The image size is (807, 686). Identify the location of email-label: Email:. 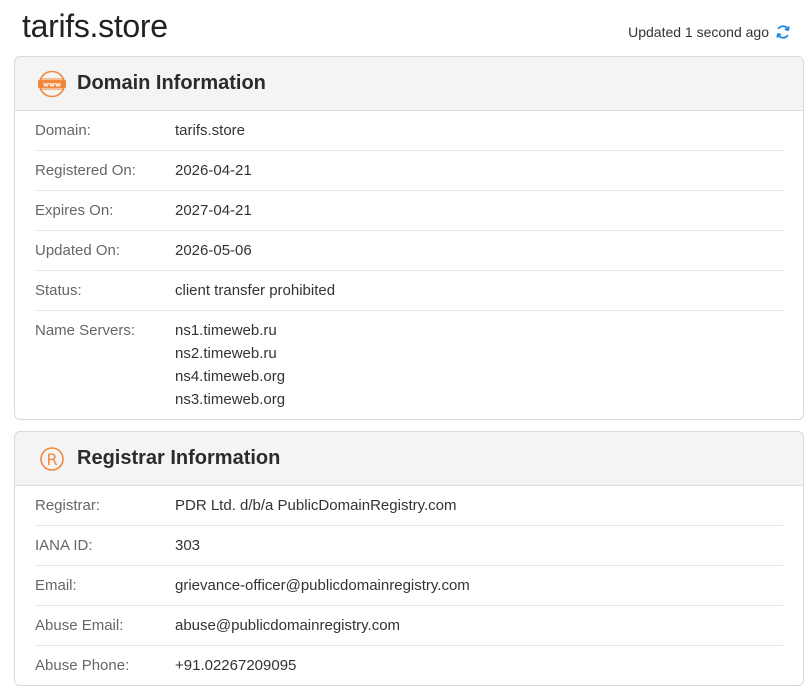
(56, 585).